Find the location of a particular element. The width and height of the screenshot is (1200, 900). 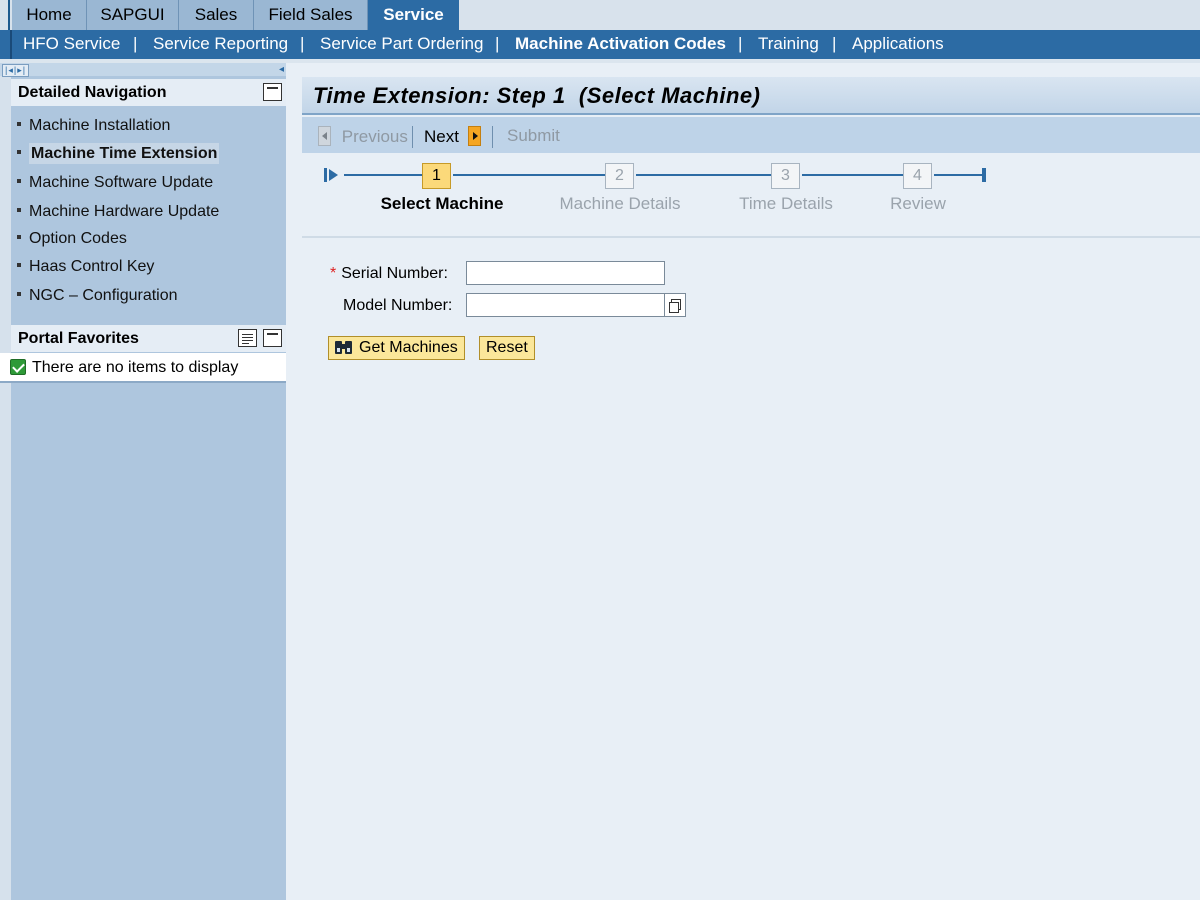

nav-item-option-codes: Option Codes is located at coordinates (69, 240).